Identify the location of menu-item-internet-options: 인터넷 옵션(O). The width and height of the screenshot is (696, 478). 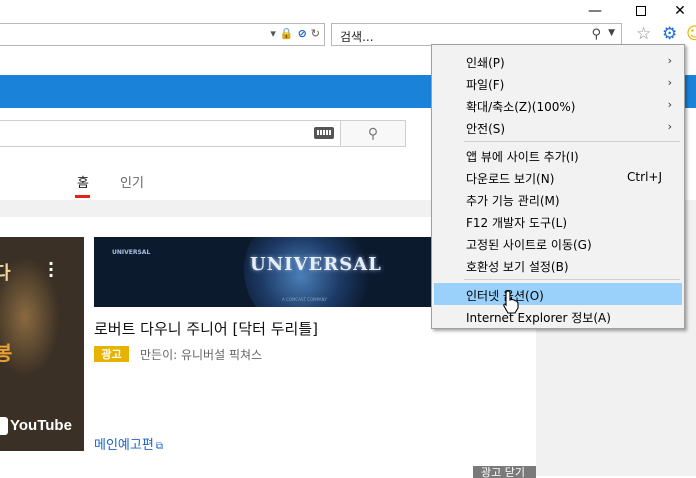
(558, 294).